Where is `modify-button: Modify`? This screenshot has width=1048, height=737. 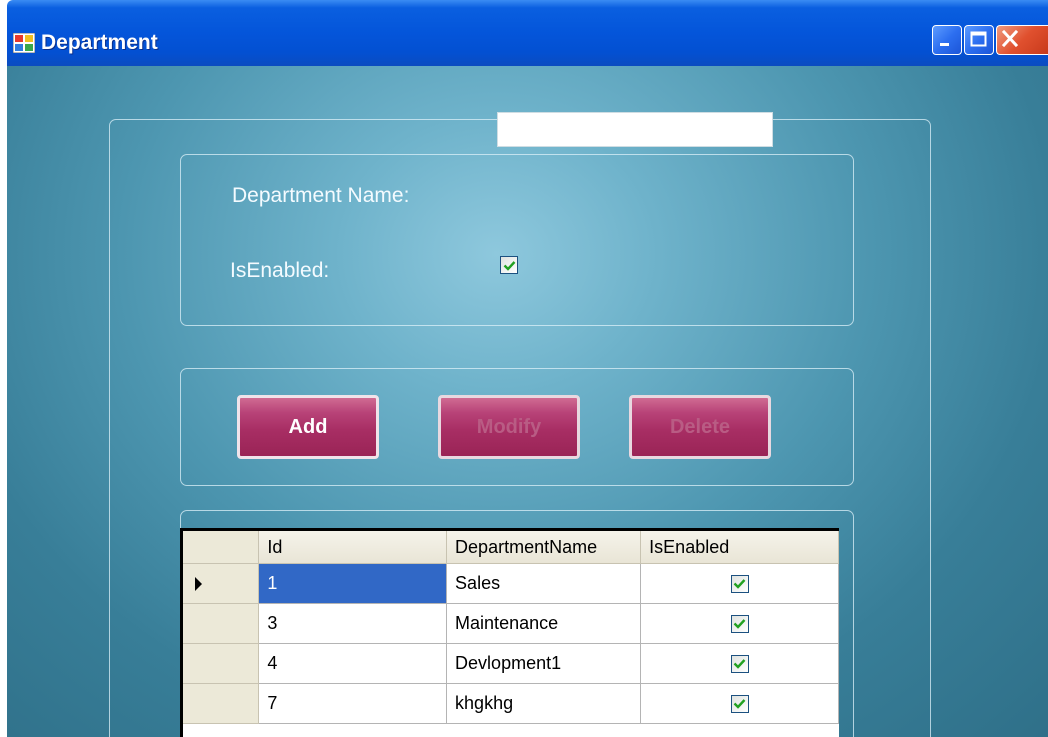 modify-button: Modify is located at coordinates (509, 427).